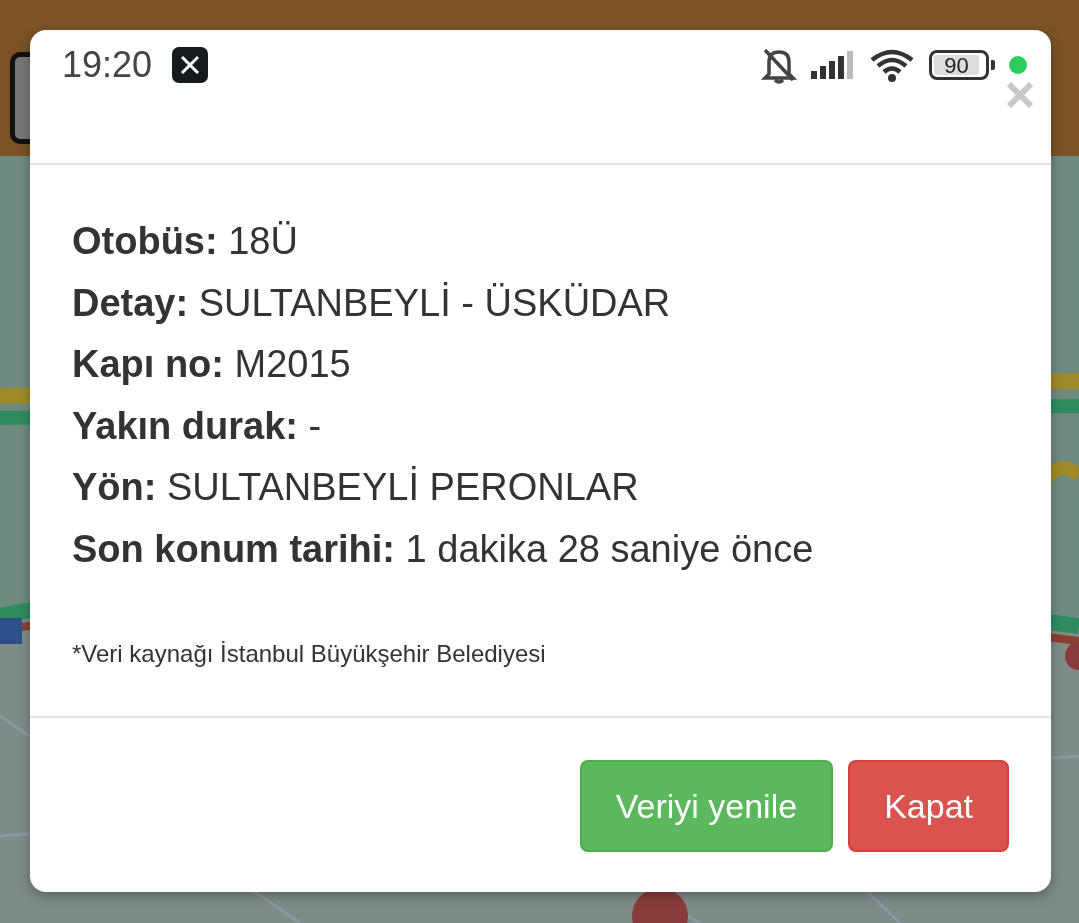  What do you see at coordinates (356, 487) in the screenshot?
I see `info-line: Yön: SULTANBEYLİ PERONLAR` at bounding box center [356, 487].